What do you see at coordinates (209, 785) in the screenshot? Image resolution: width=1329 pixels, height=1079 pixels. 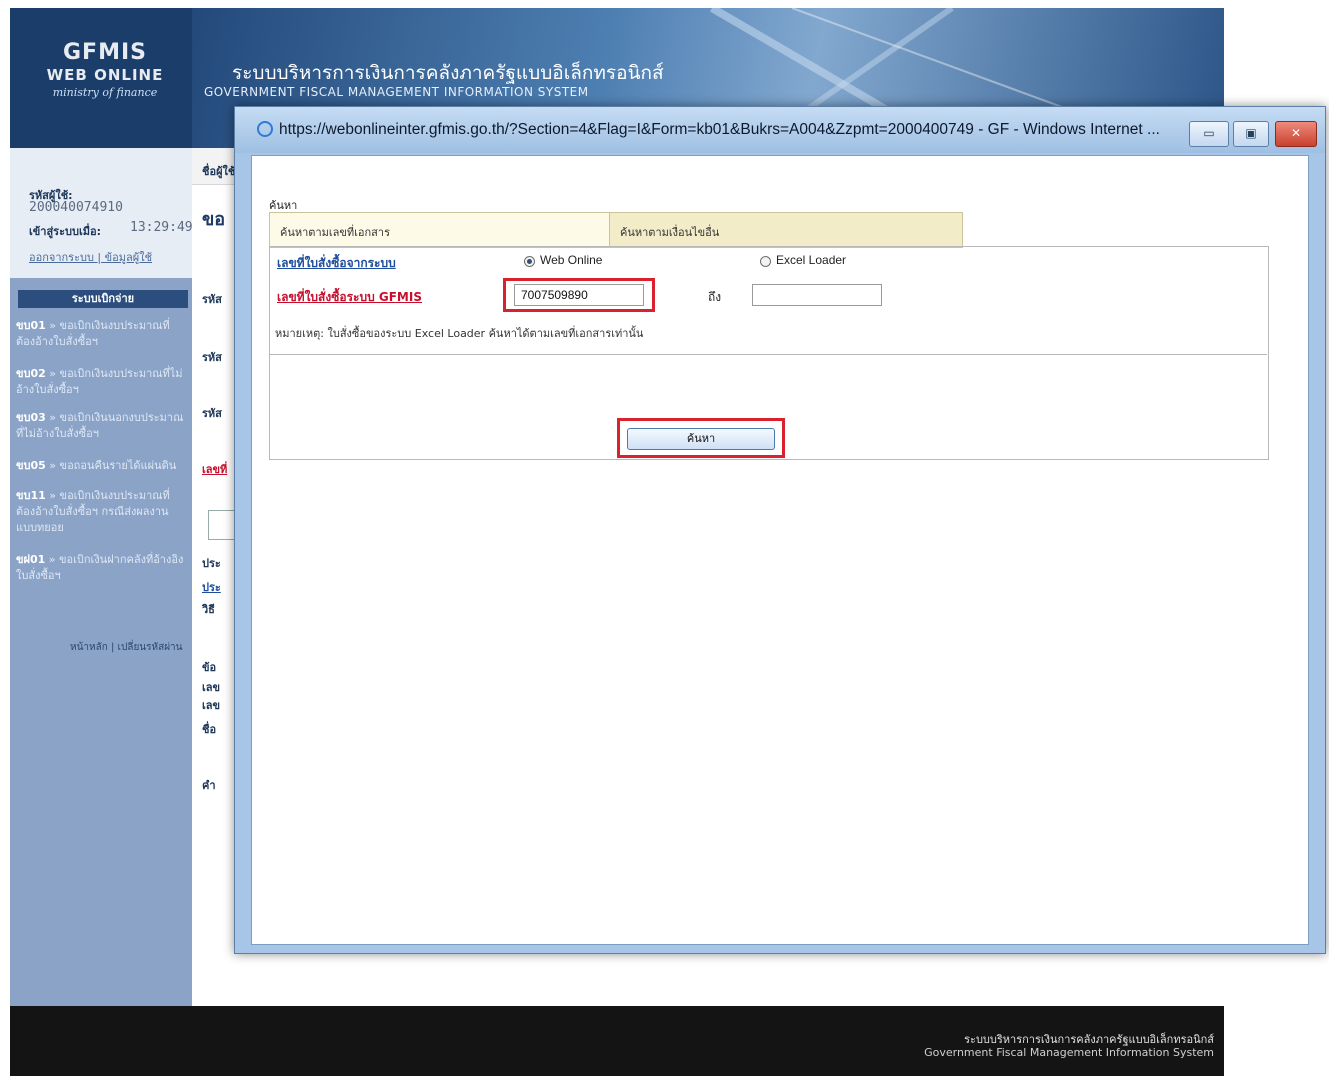 I see `form-label: คำ` at bounding box center [209, 785].